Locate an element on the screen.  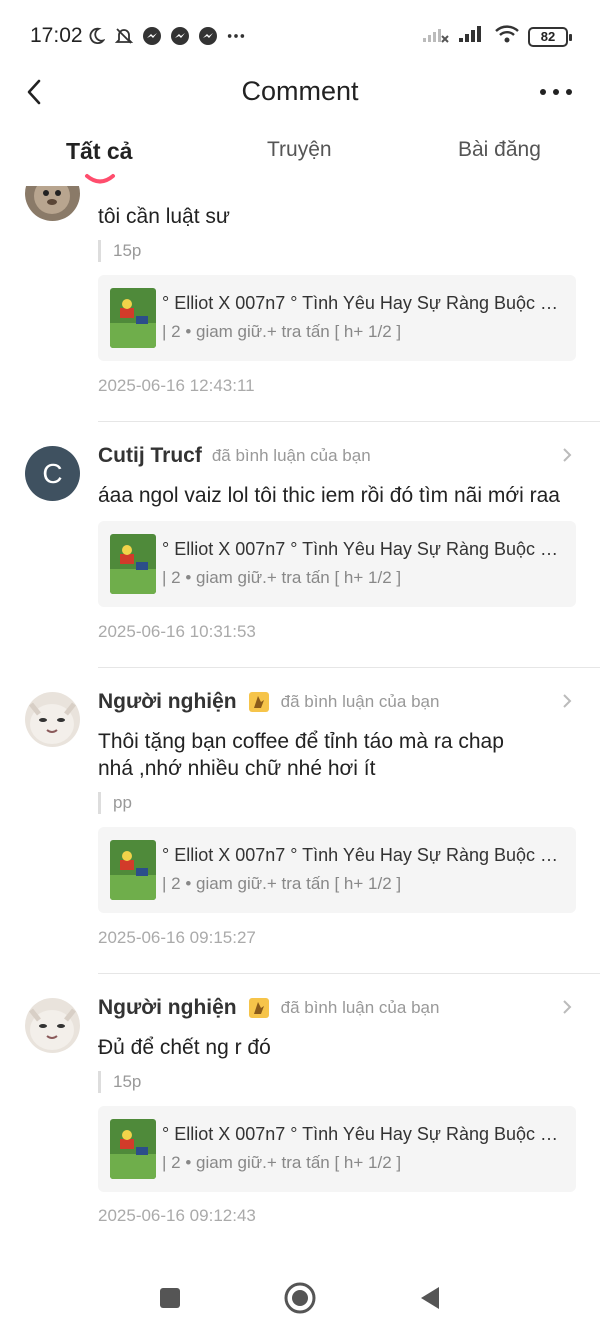
page-title: Comment is located at coordinates (300, 91).